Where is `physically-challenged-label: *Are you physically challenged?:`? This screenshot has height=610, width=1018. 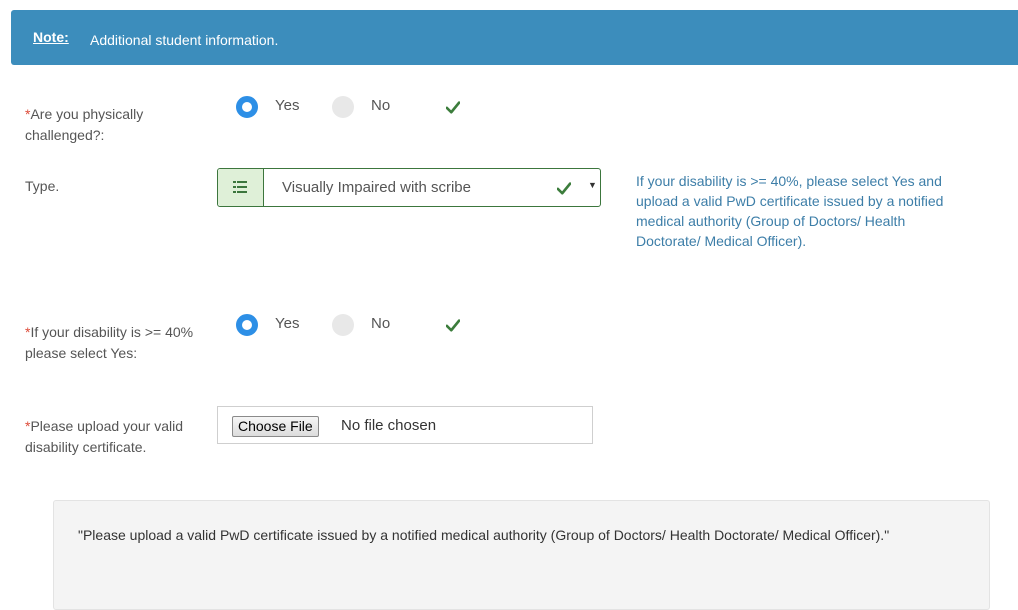
physically-challenged-label: *Are you physically challenged?: is located at coordinates (110, 125).